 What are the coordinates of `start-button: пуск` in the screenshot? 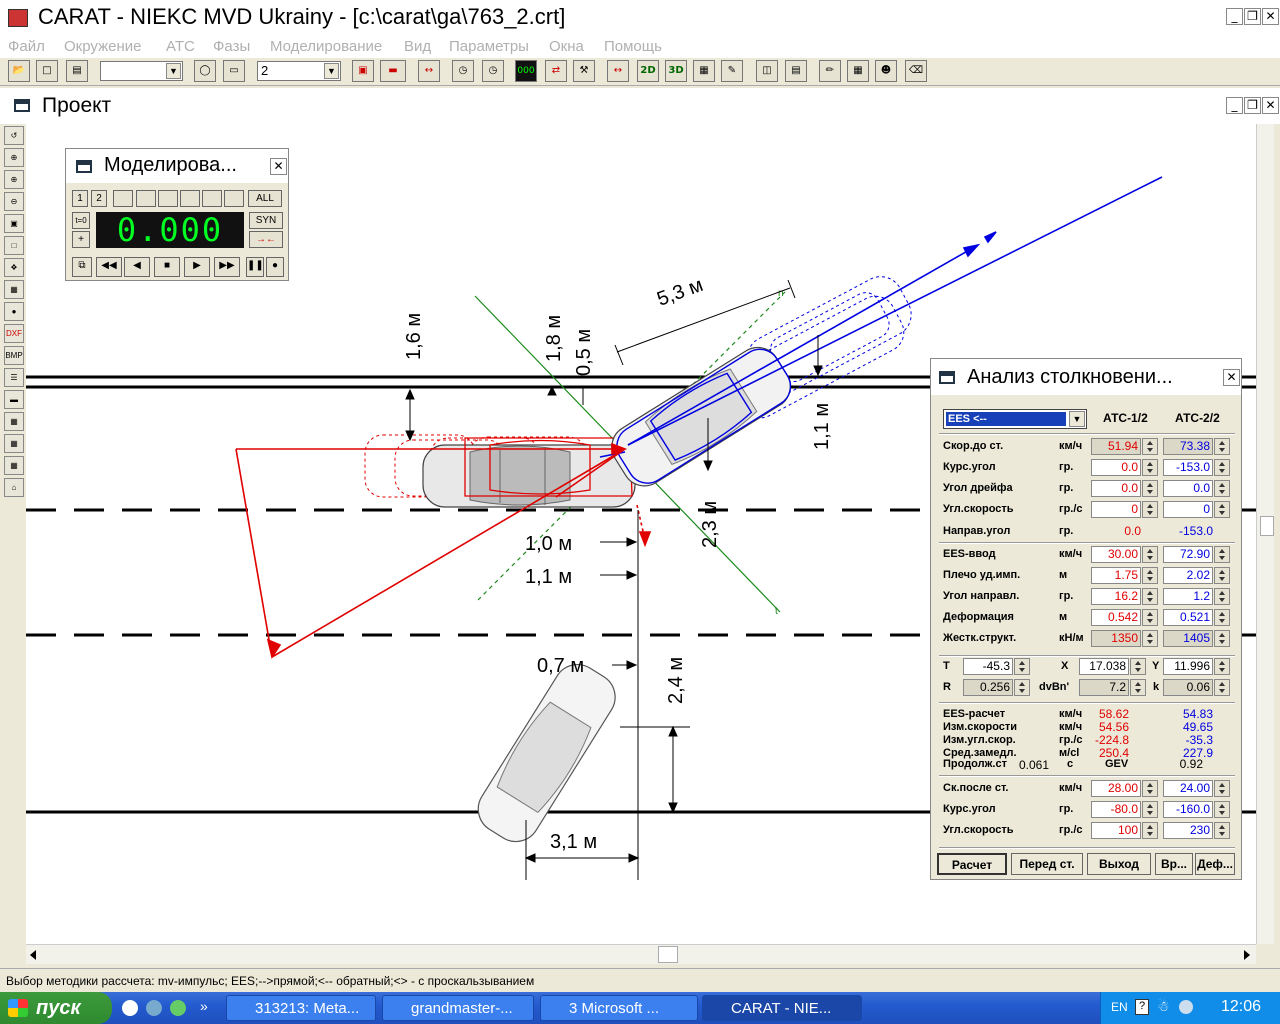 It's located at (56, 1008).